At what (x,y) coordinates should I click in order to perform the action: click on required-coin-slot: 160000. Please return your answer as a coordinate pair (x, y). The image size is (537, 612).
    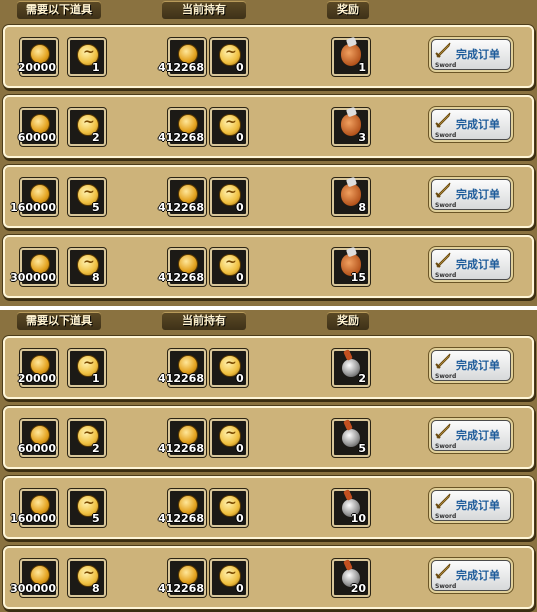
    Looking at the image, I should click on (34, 197).